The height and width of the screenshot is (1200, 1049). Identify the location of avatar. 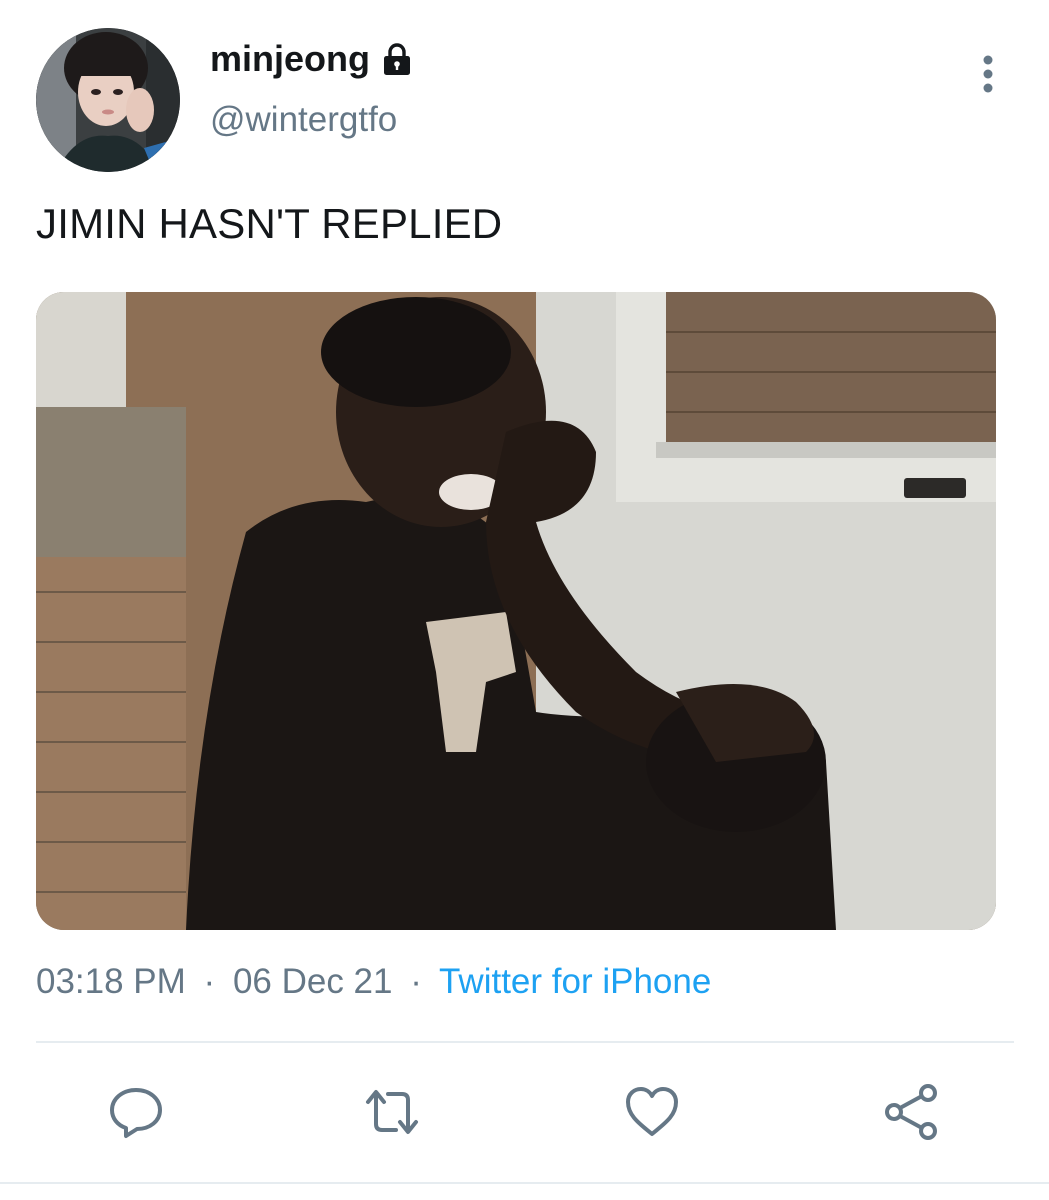
(108, 100).